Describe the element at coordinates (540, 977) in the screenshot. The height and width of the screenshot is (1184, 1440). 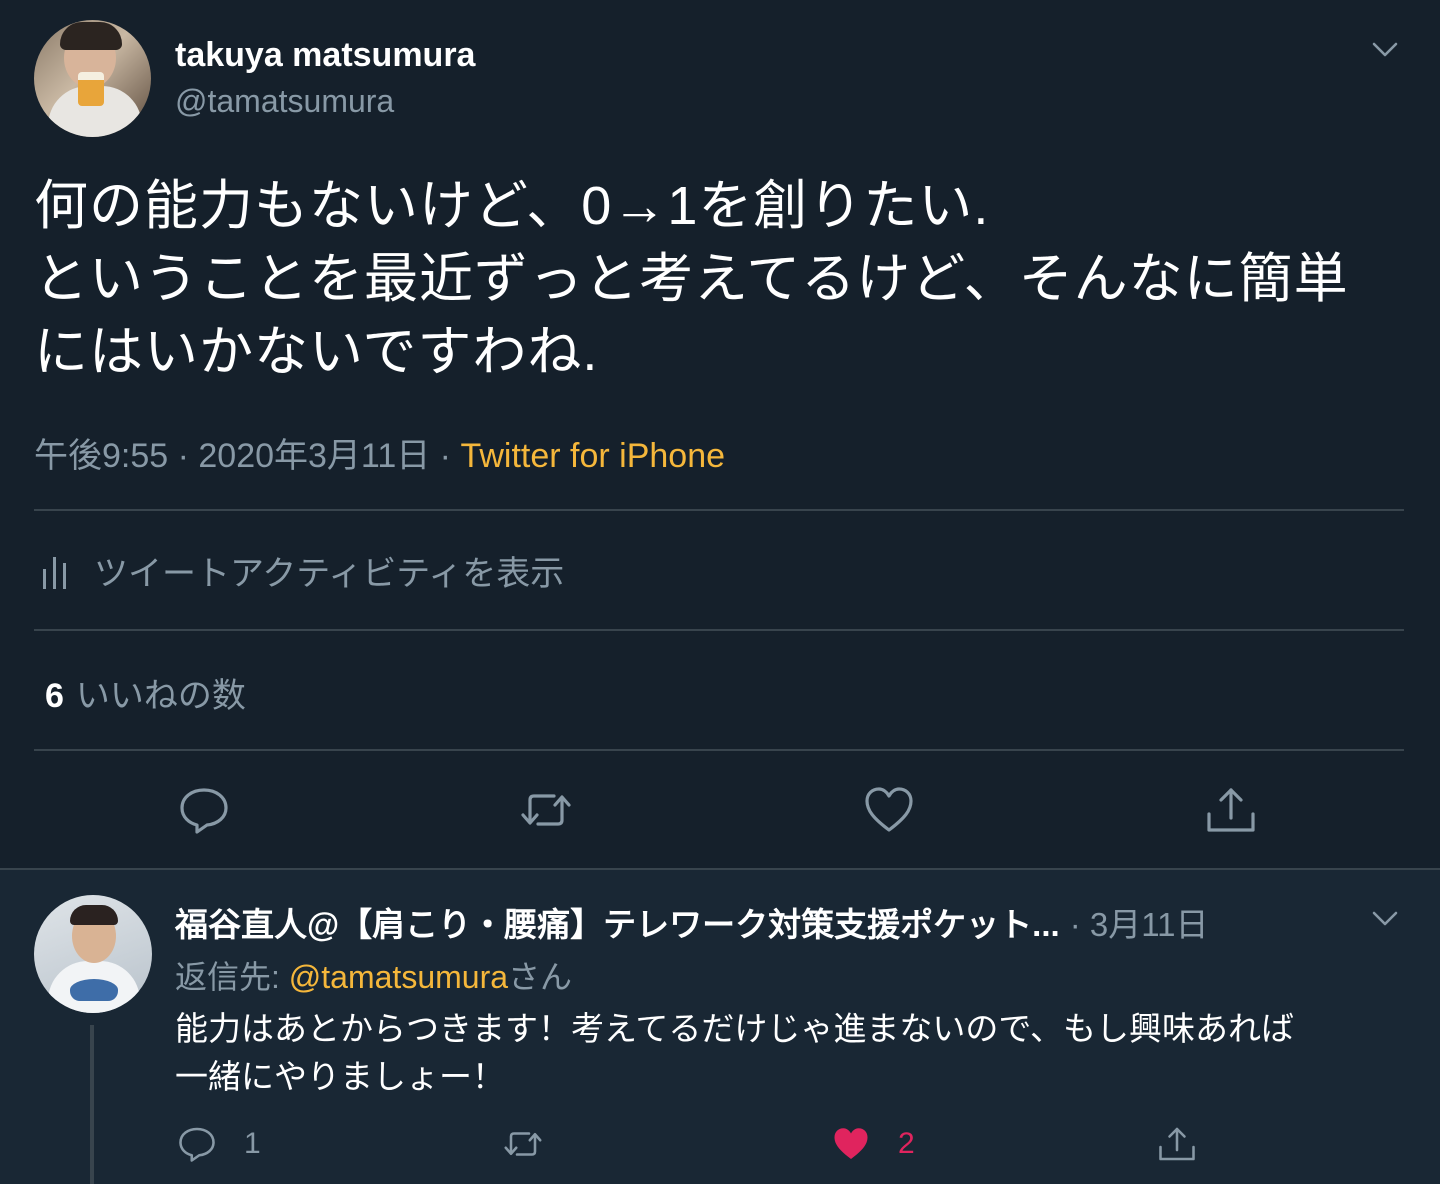
I see `reply-to-suffix: さん` at that location.